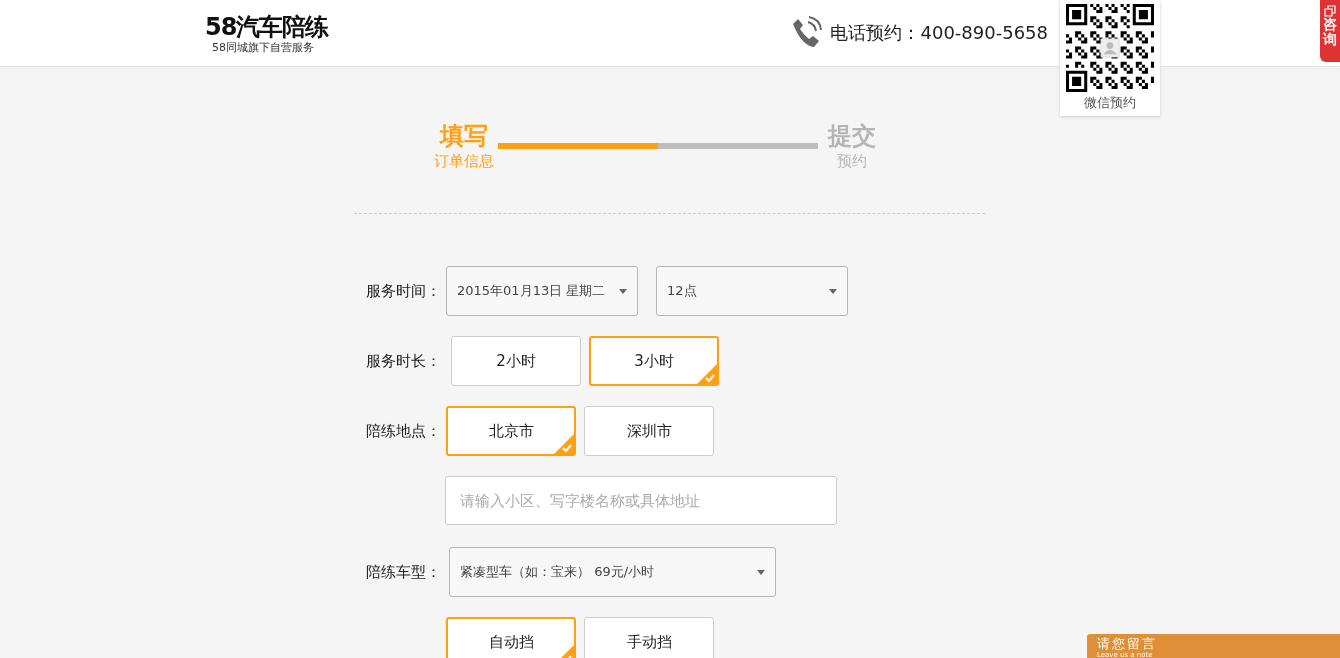 The width and height of the screenshot is (1340, 658). Describe the element at coordinates (403, 571) in the screenshot. I see `field-label: 陪练车型：` at that location.